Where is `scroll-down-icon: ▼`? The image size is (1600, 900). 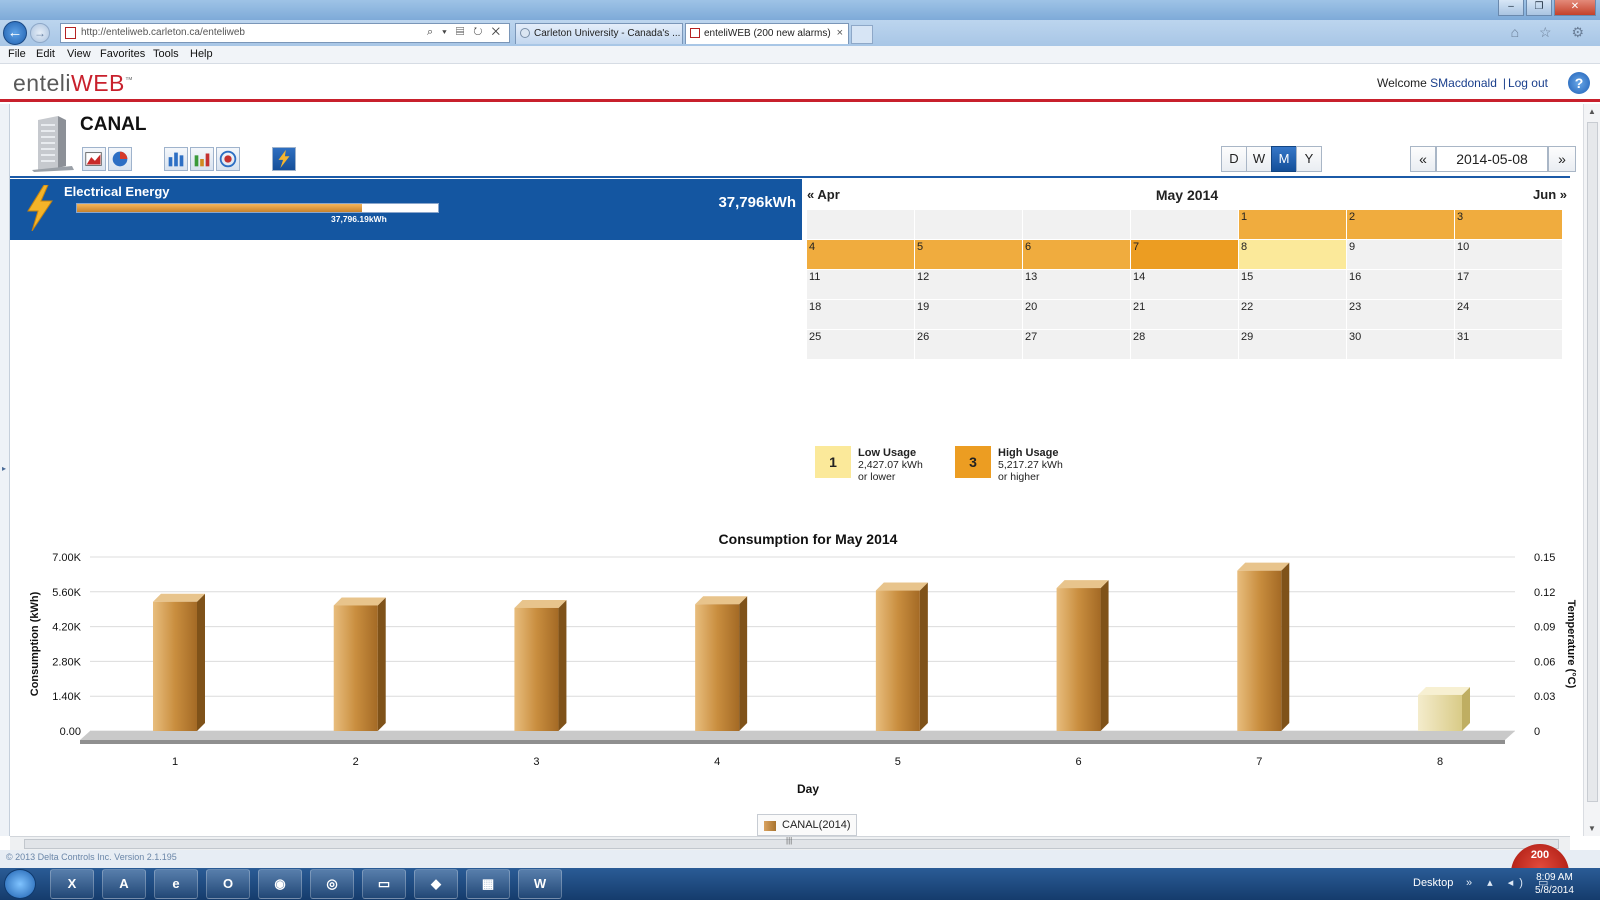
scroll-down-icon: ▼ is located at coordinates (1592, 828).